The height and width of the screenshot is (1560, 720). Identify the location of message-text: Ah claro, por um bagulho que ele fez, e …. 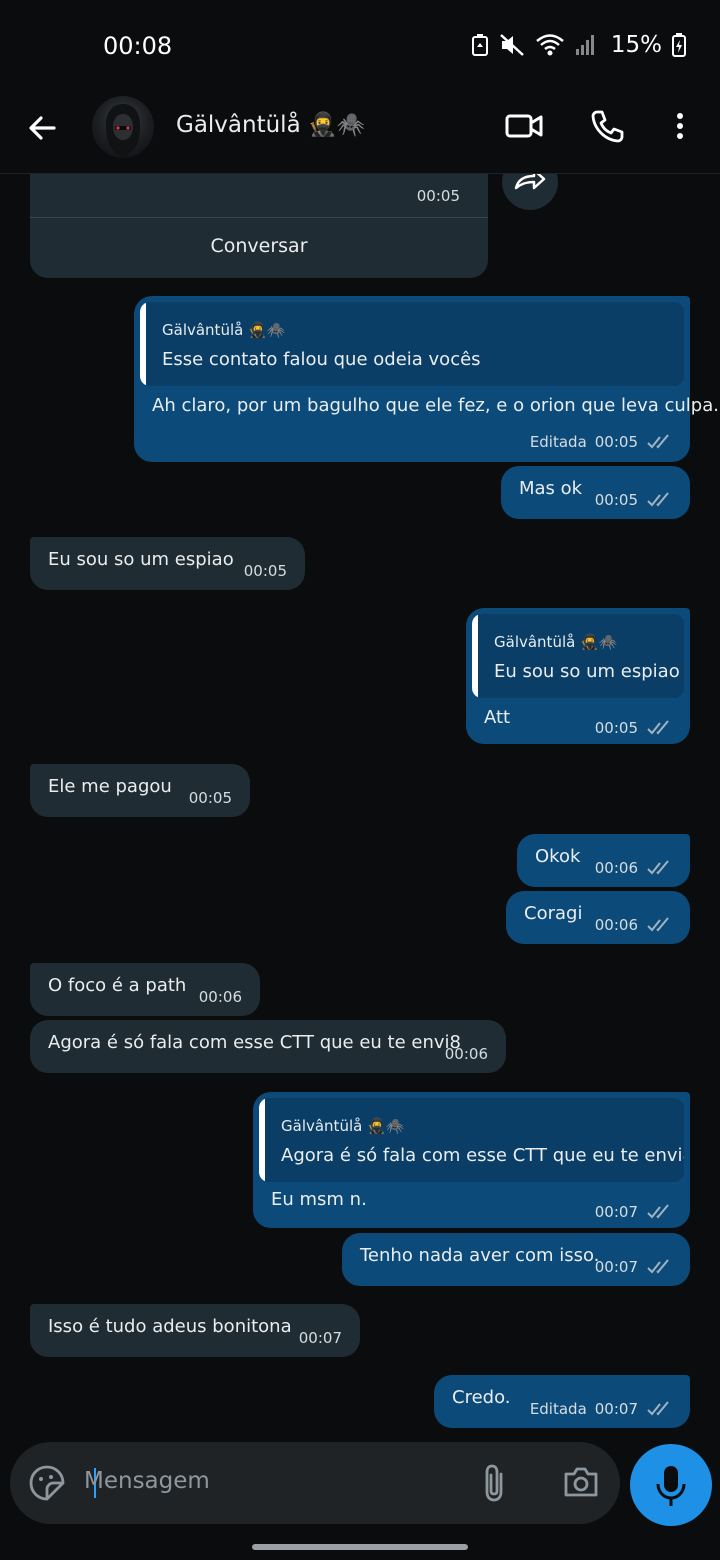
(435, 405).